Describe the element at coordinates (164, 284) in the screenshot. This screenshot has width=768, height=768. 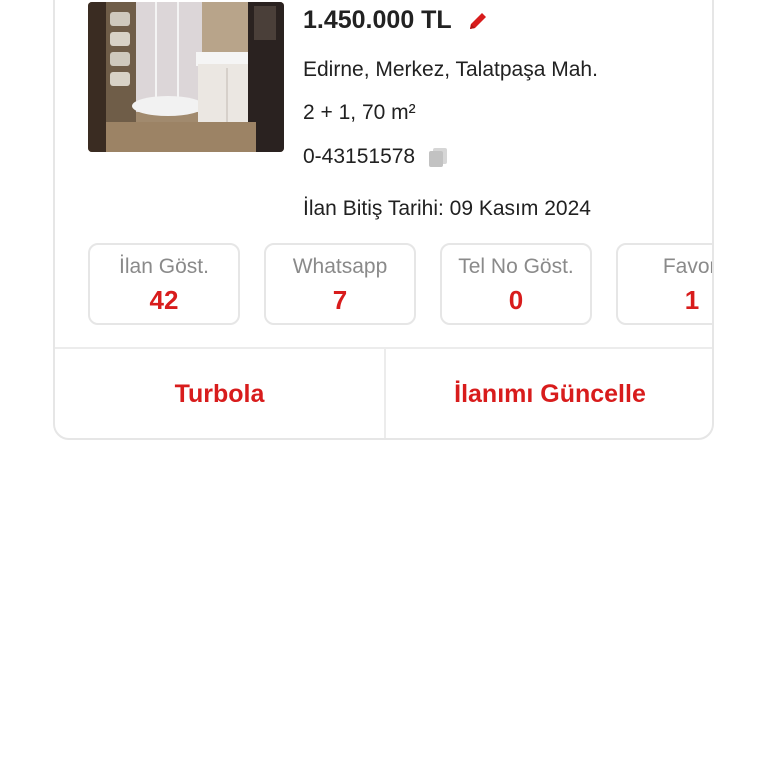
I see `stat-views: İlan Göst. 42` at that location.